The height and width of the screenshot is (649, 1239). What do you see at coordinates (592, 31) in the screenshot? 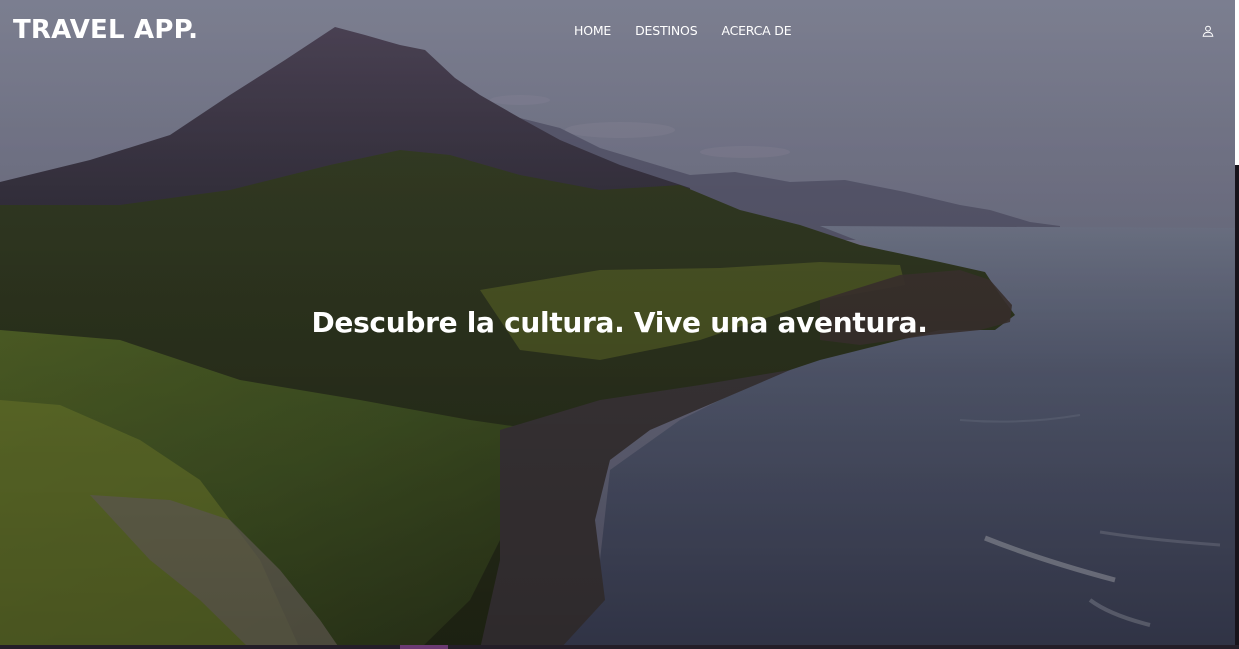
I see `nav-home-link: HOME` at bounding box center [592, 31].